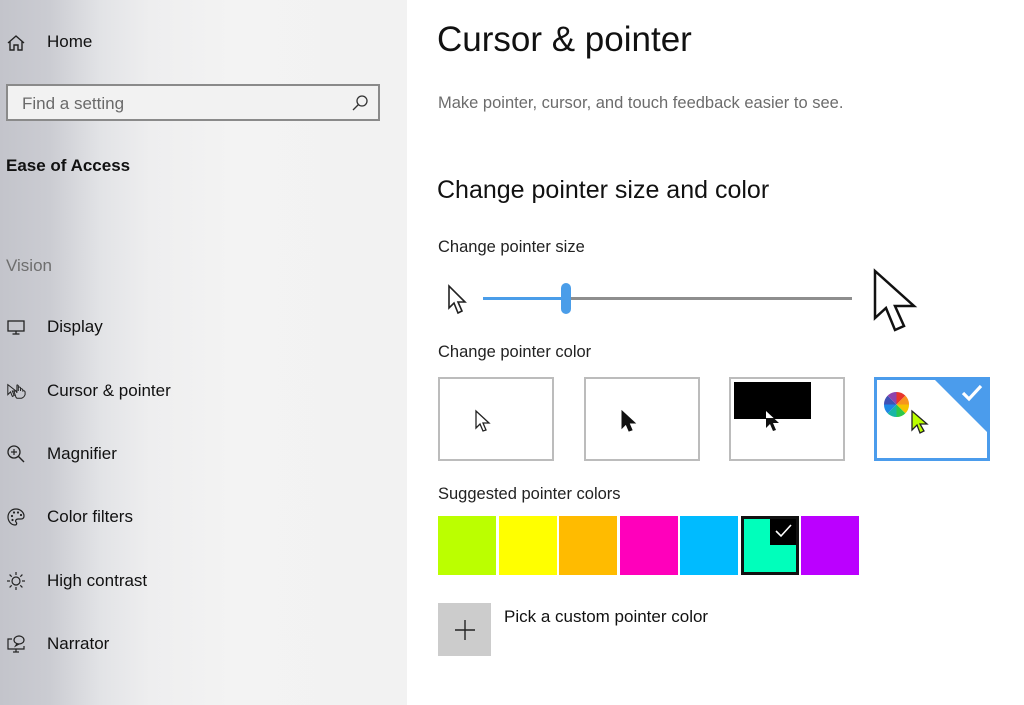  What do you see at coordinates (603, 190) in the screenshot?
I see `section-title: Change pointer size and color` at bounding box center [603, 190].